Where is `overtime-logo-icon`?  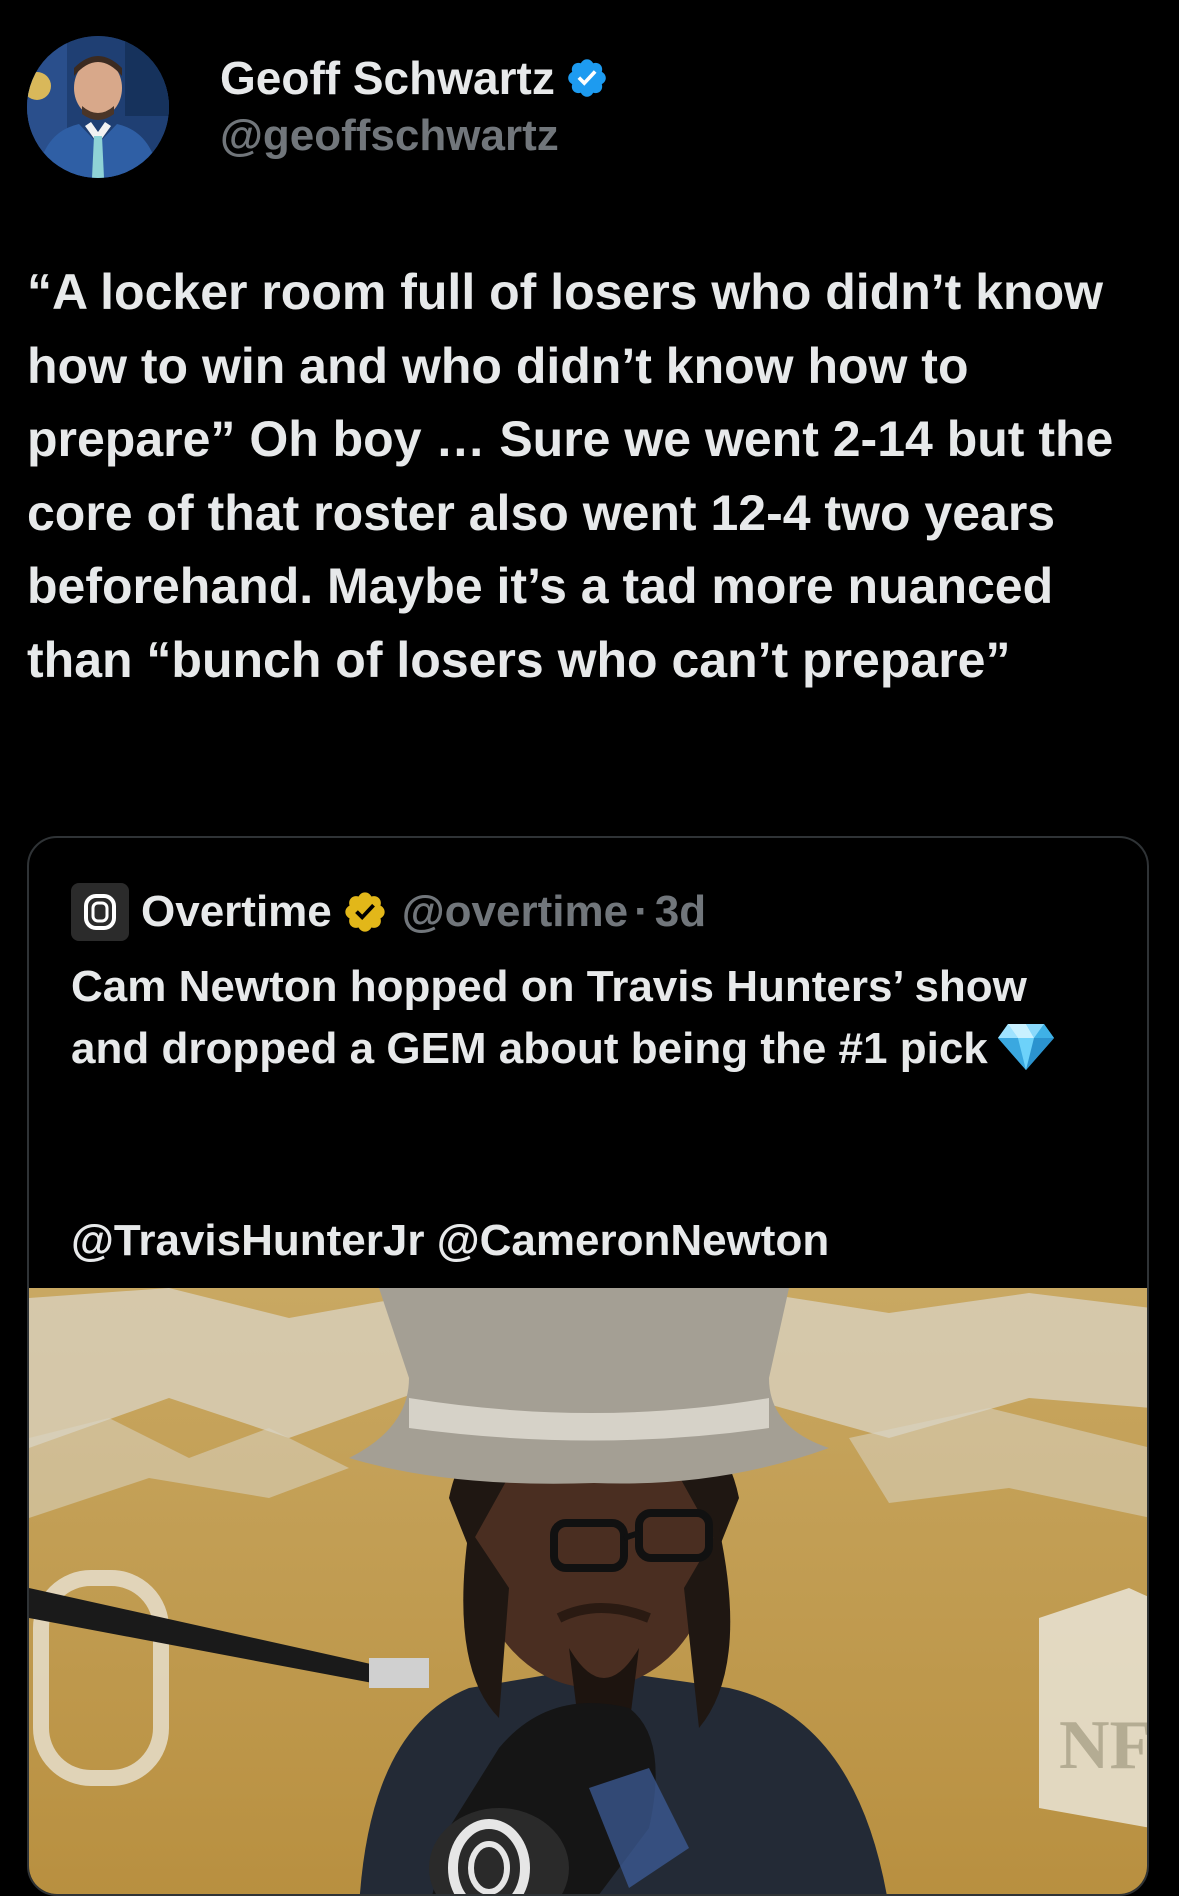
overtime-logo-icon is located at coordinates (100, 912).